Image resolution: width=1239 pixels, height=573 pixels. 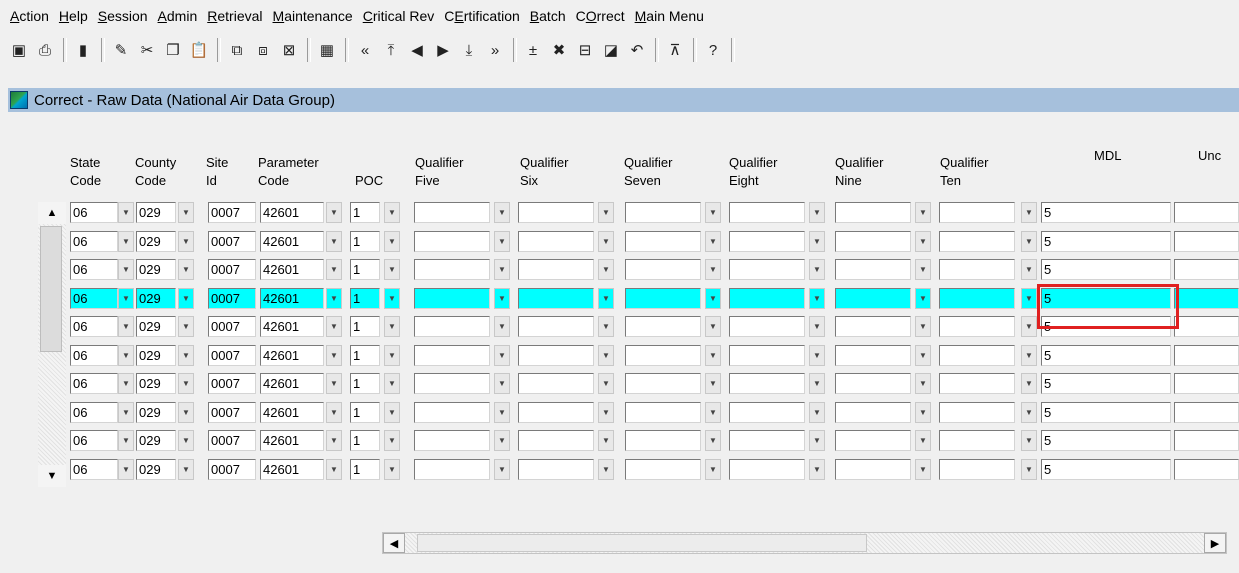 I want to click on help-icon: ?, so click(x=713, y=50).